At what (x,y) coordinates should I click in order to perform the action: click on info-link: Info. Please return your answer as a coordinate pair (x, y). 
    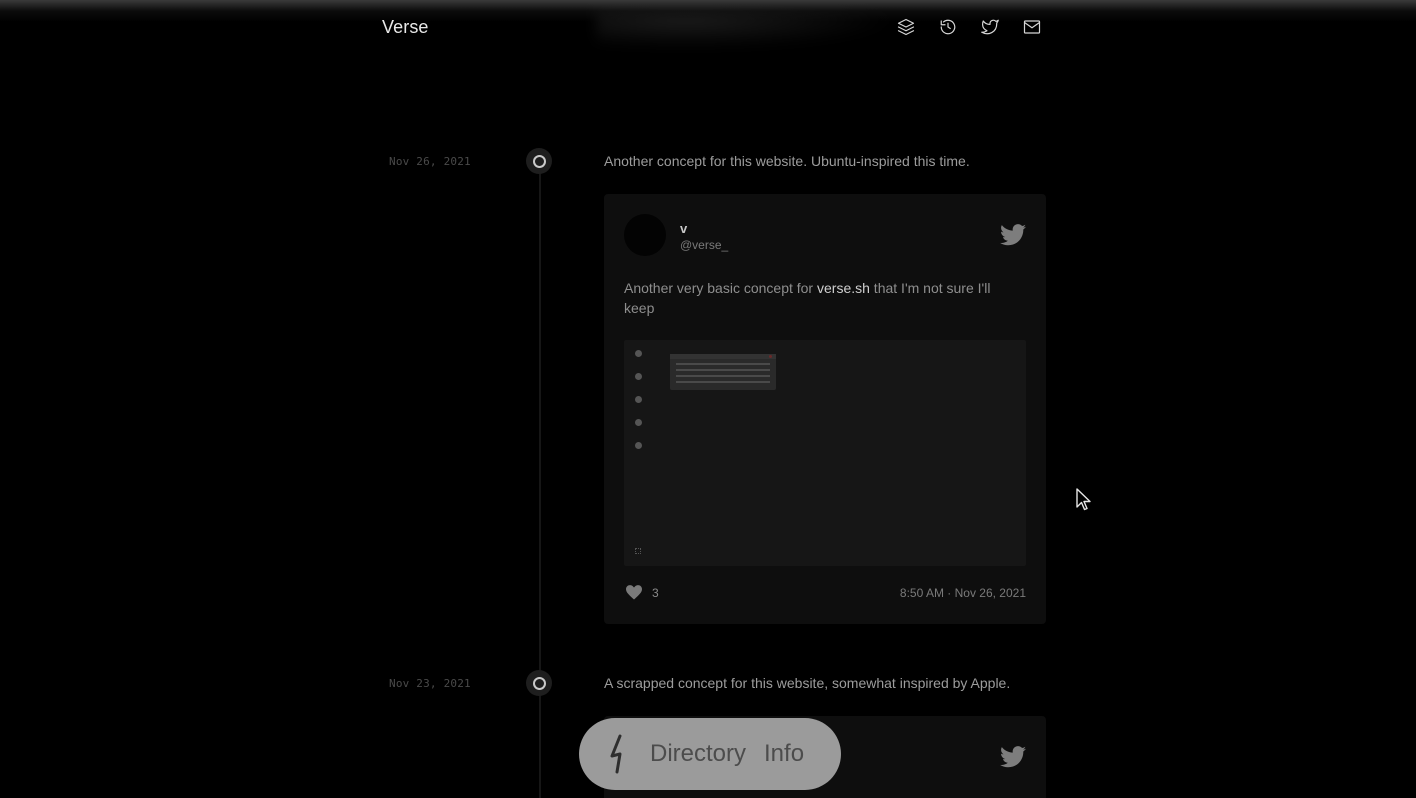
    Looking at the image, I should click on (784, 754).